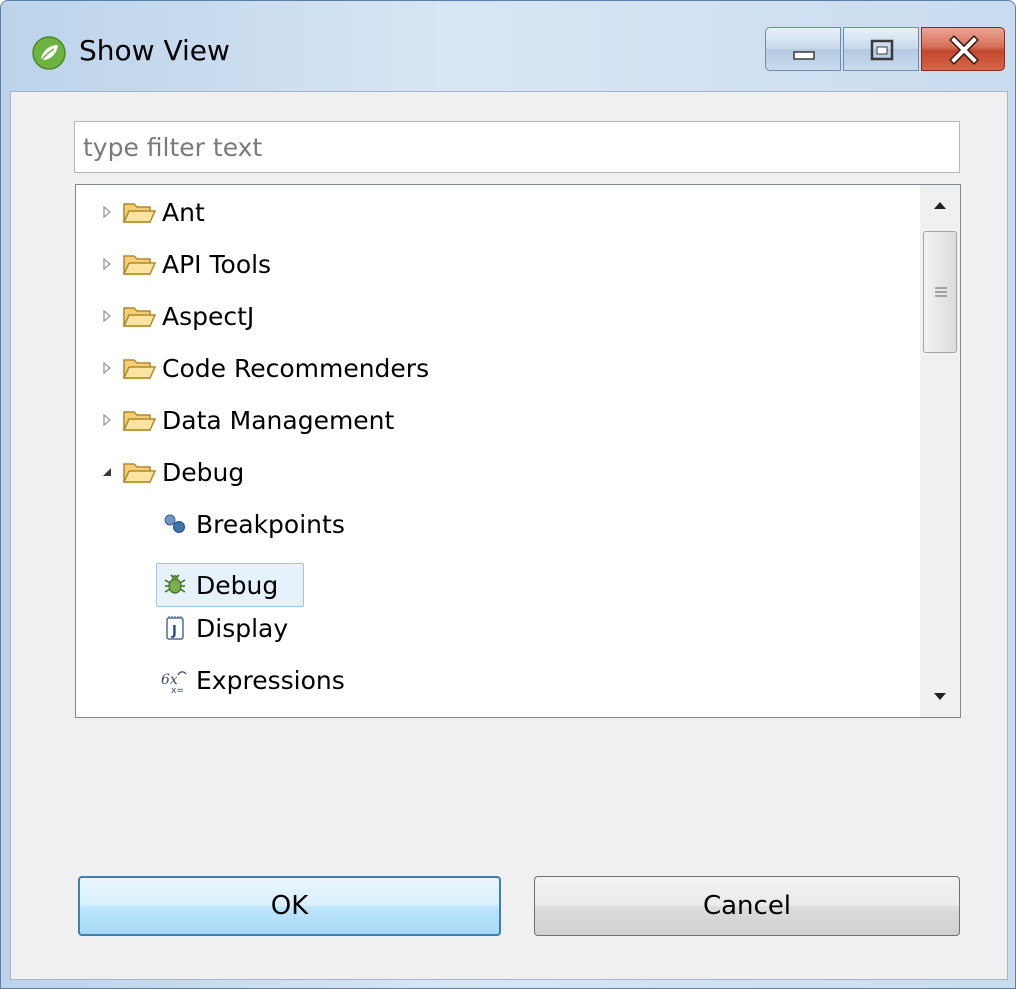  Describe the element at coordinates (270, 524) in the screenshot. I see `tree-item-label: Breakpoints` at that location.